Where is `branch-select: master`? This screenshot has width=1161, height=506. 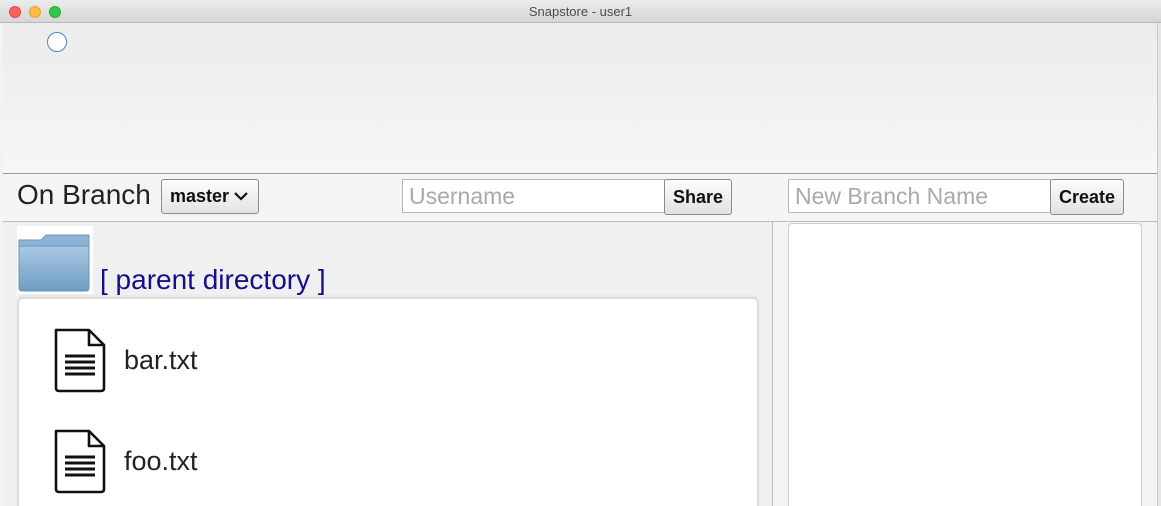
branch-select: master is located at coordinates (210, 196).